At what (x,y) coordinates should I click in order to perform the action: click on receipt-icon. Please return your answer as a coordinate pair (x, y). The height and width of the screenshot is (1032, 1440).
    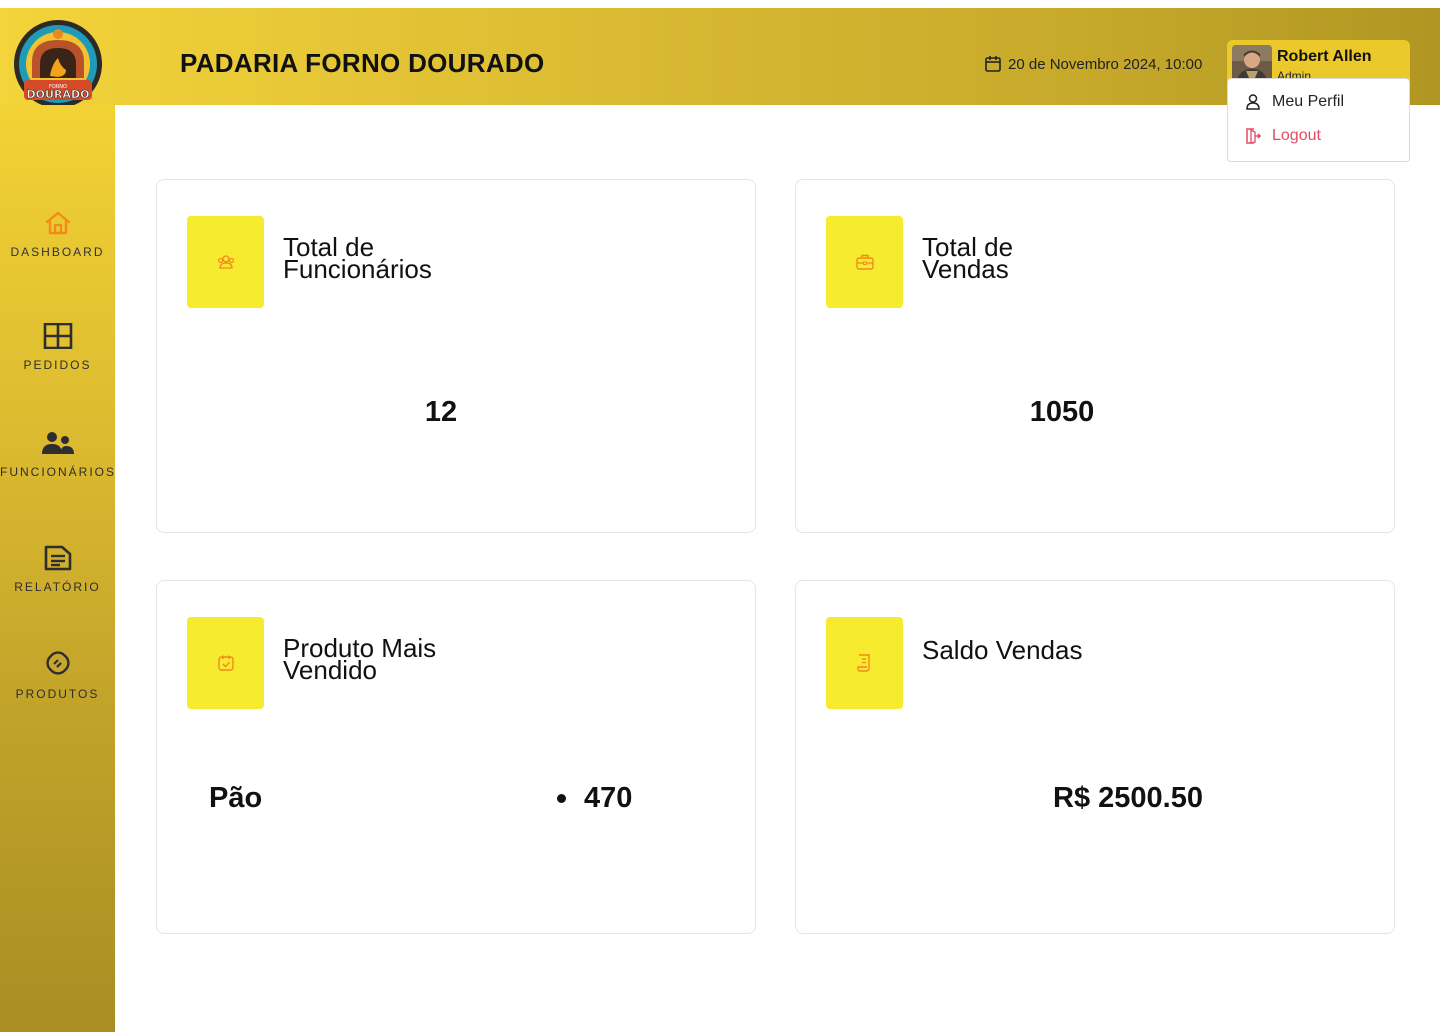
    Looking at the image, I should click on (863, 663).